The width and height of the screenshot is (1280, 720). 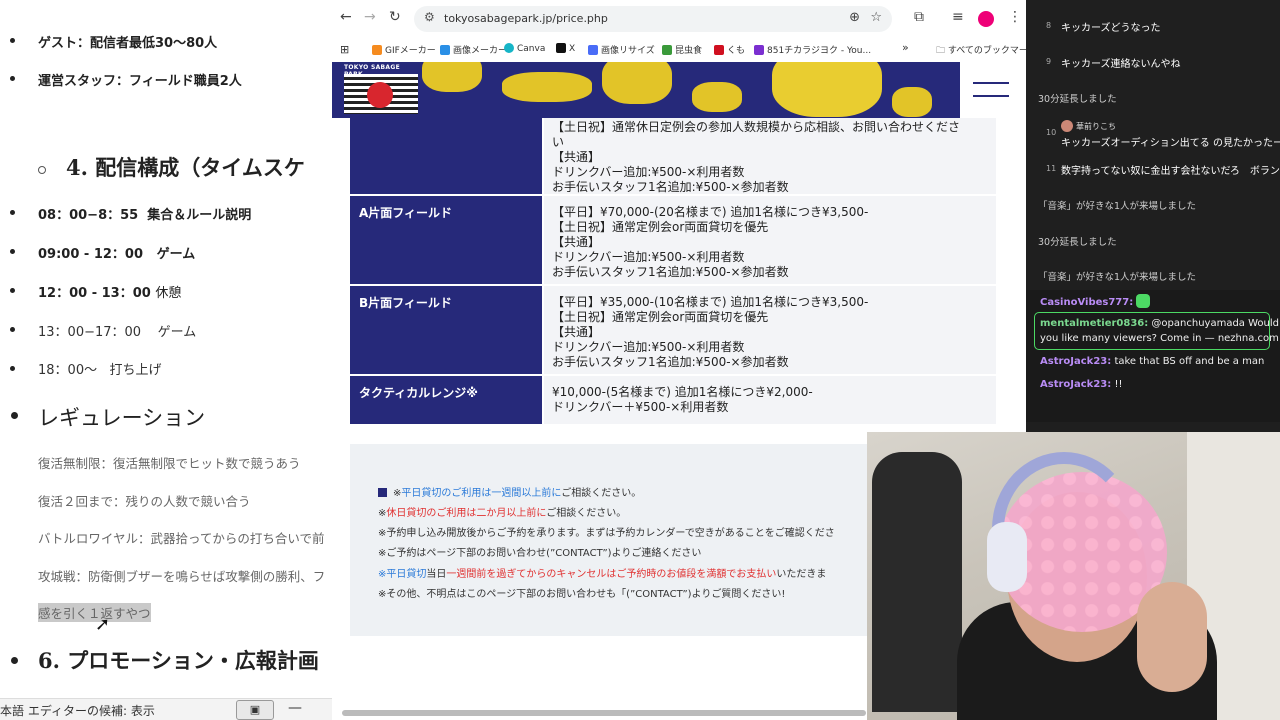 I want to click on note-highlight: 平日貸切, so click(x=406, y=574).